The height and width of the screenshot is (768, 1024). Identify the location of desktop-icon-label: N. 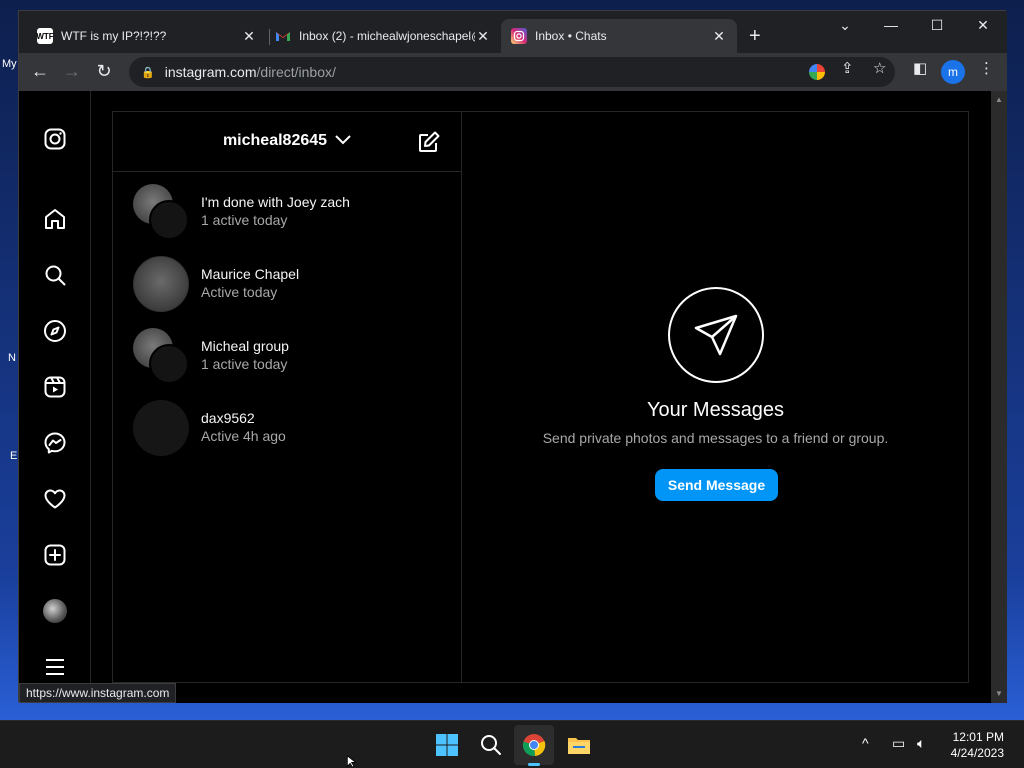
(12, 358).